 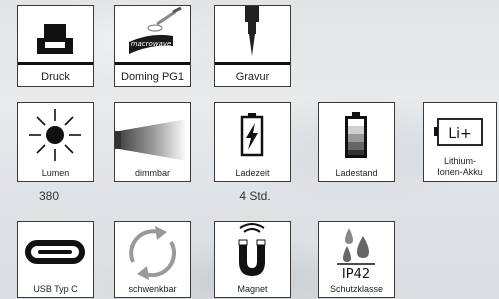 What do you see at coordinates (55, 252) in the screenshot?
I see `usb-c-port-icon` at bounding box center [55, 252].